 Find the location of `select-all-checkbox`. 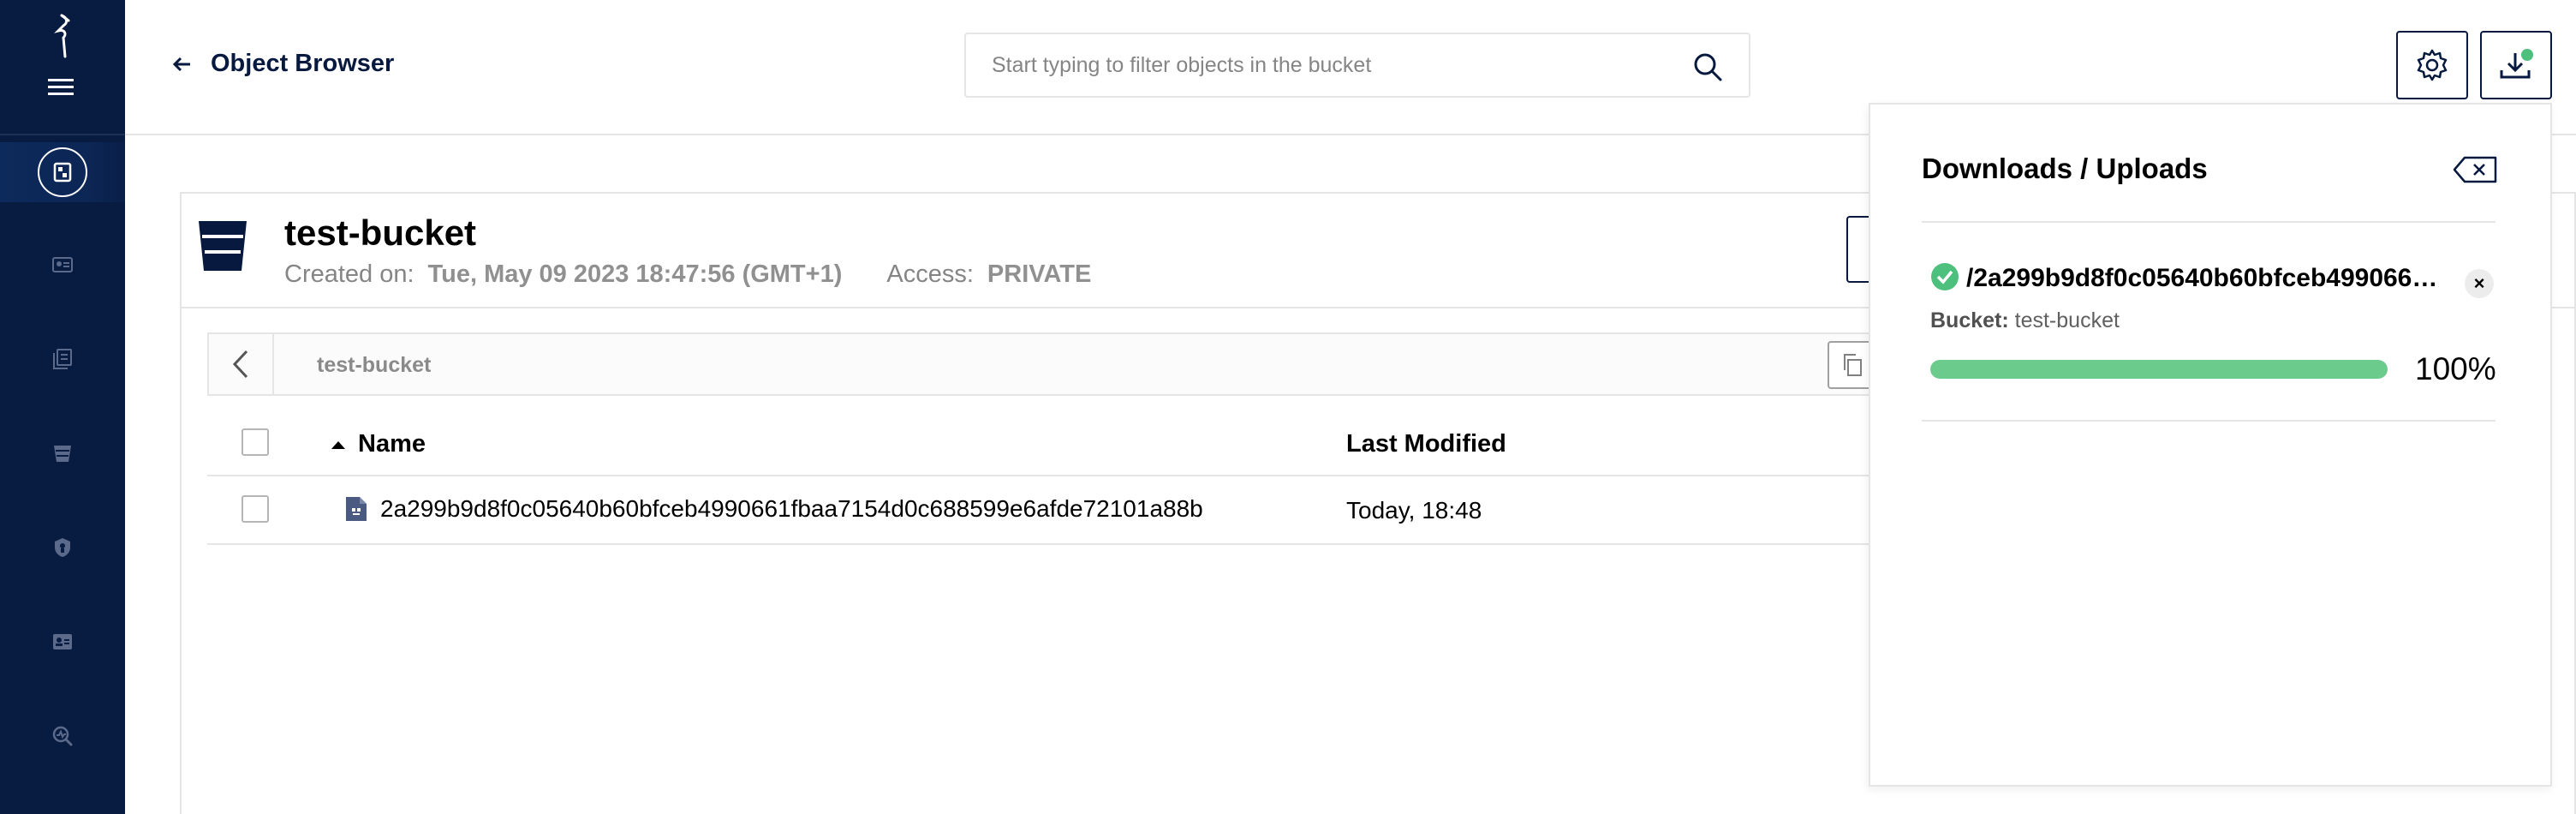

select-all-checkbox is located at coordinates (255, 442).